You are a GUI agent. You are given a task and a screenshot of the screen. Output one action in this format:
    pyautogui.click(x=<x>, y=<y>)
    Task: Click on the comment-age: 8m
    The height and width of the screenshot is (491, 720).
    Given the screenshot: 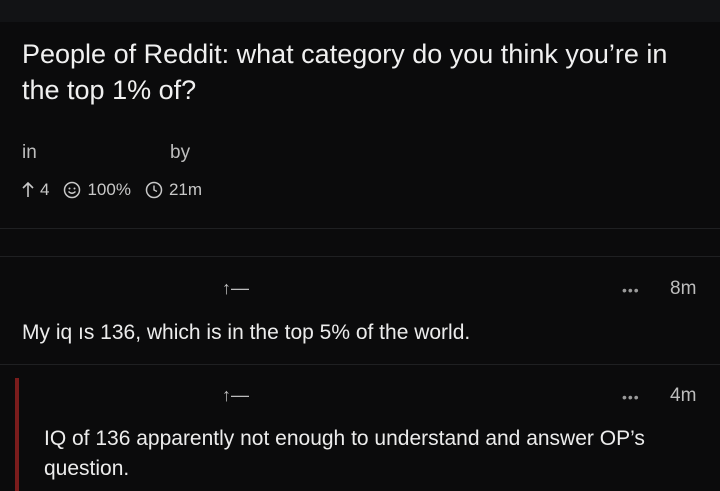 What is the action you would take?
    pyautogui.click(x=683, y=288)
    